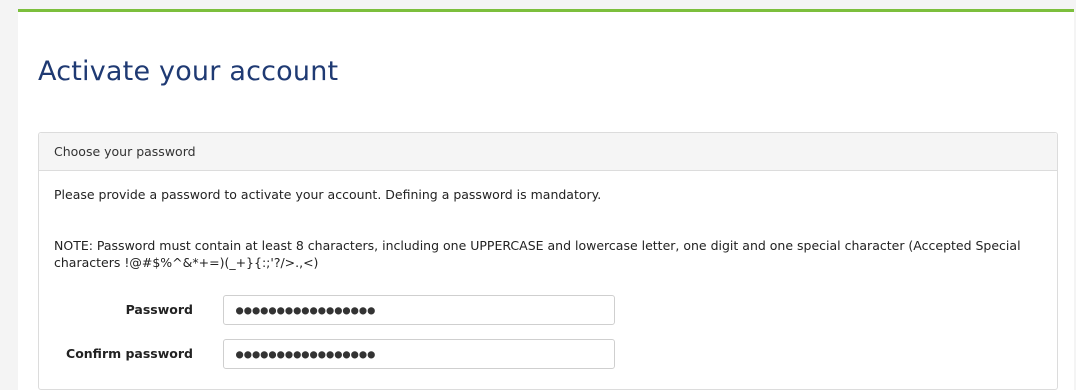  Describe the element at coordinates (419, 354) in the screenshot. I see `confirm-password-input` at that location.